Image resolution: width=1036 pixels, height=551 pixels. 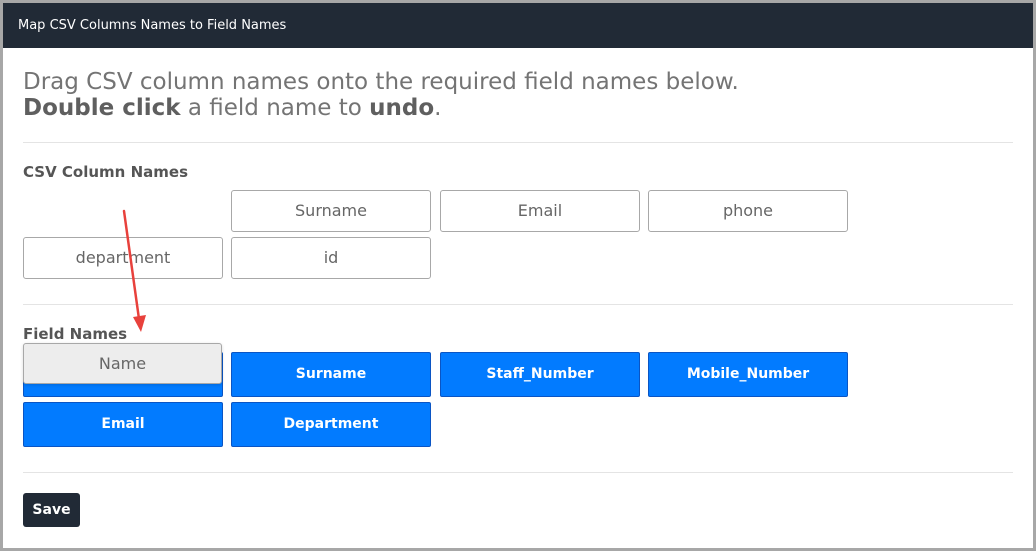 What do you see at coordinates (275, 108) in the screenshot?
I see `instructions-mid: a field name to` at bounding box center [275, 108].